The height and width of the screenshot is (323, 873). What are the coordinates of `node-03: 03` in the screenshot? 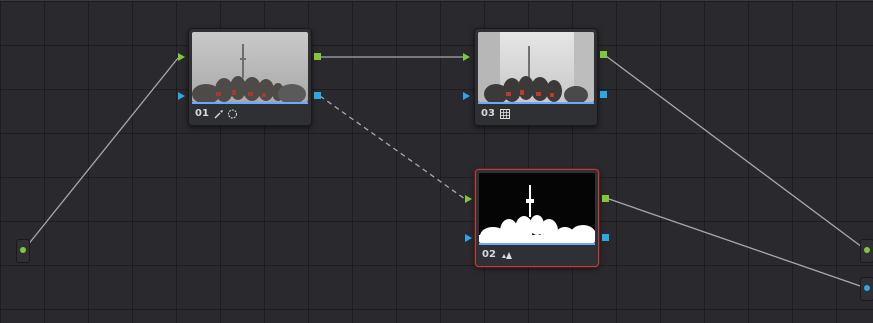 It's located at (536, 77).